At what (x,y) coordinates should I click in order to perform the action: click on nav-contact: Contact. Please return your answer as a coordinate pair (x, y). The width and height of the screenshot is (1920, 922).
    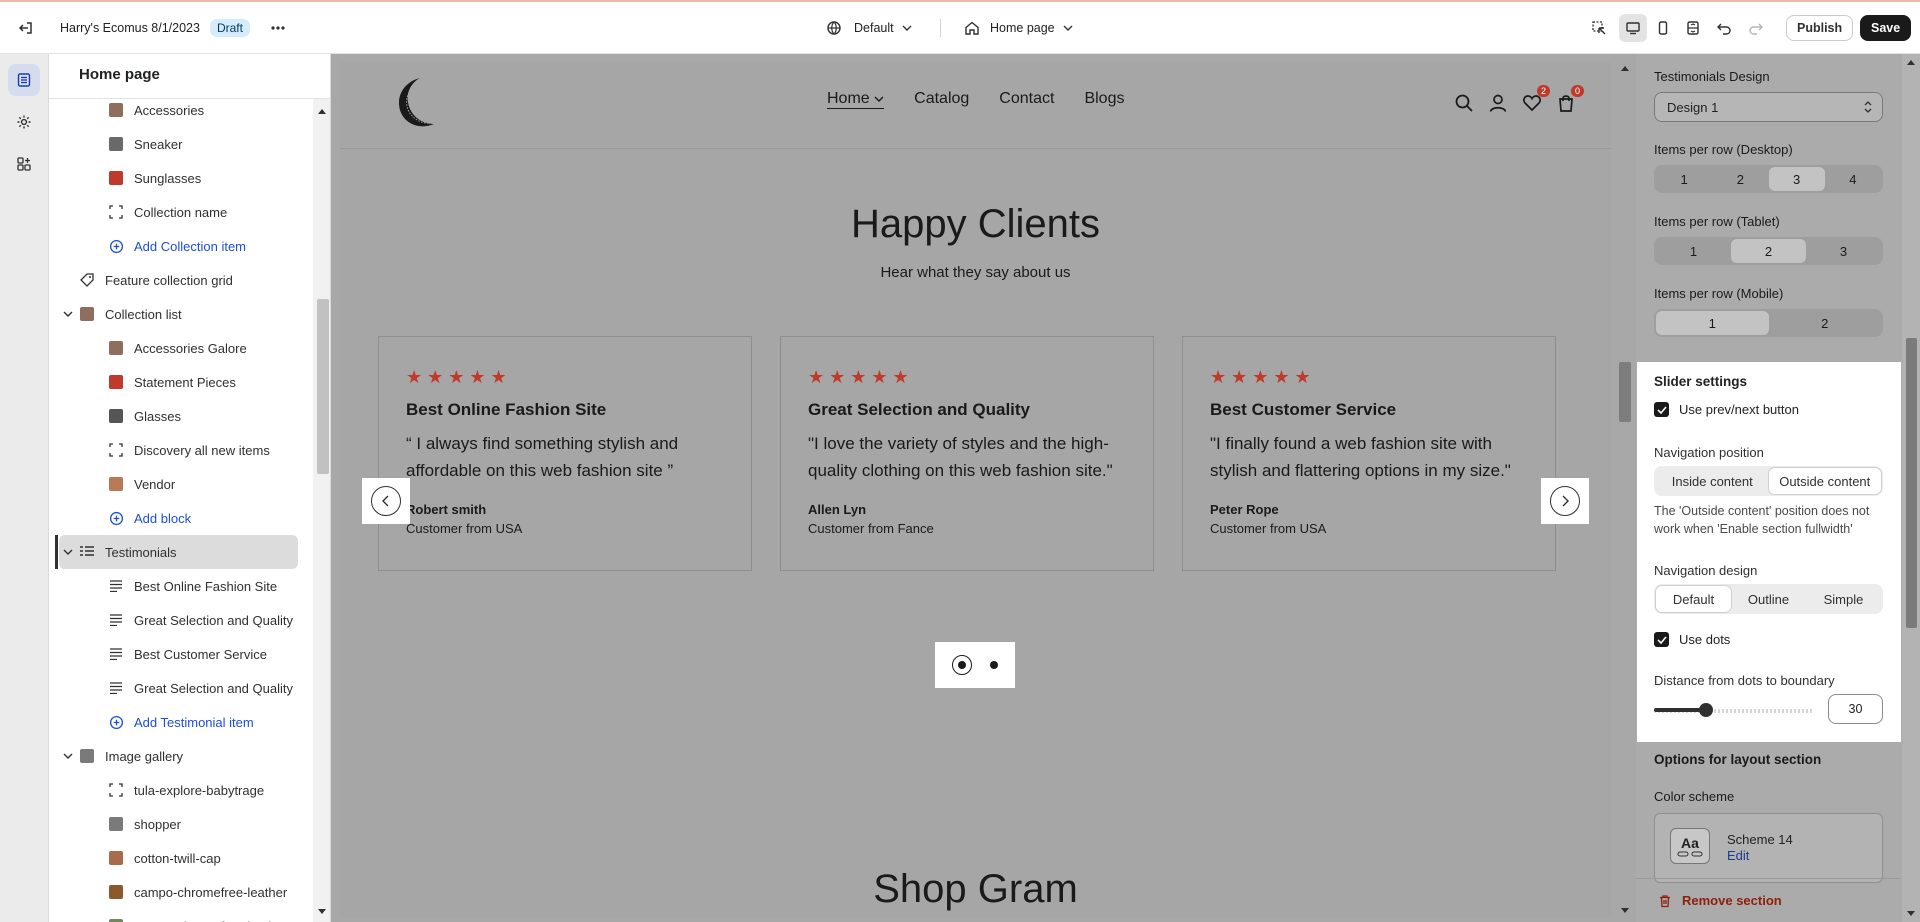
    Looking at the image, I should click on (1026, 99).